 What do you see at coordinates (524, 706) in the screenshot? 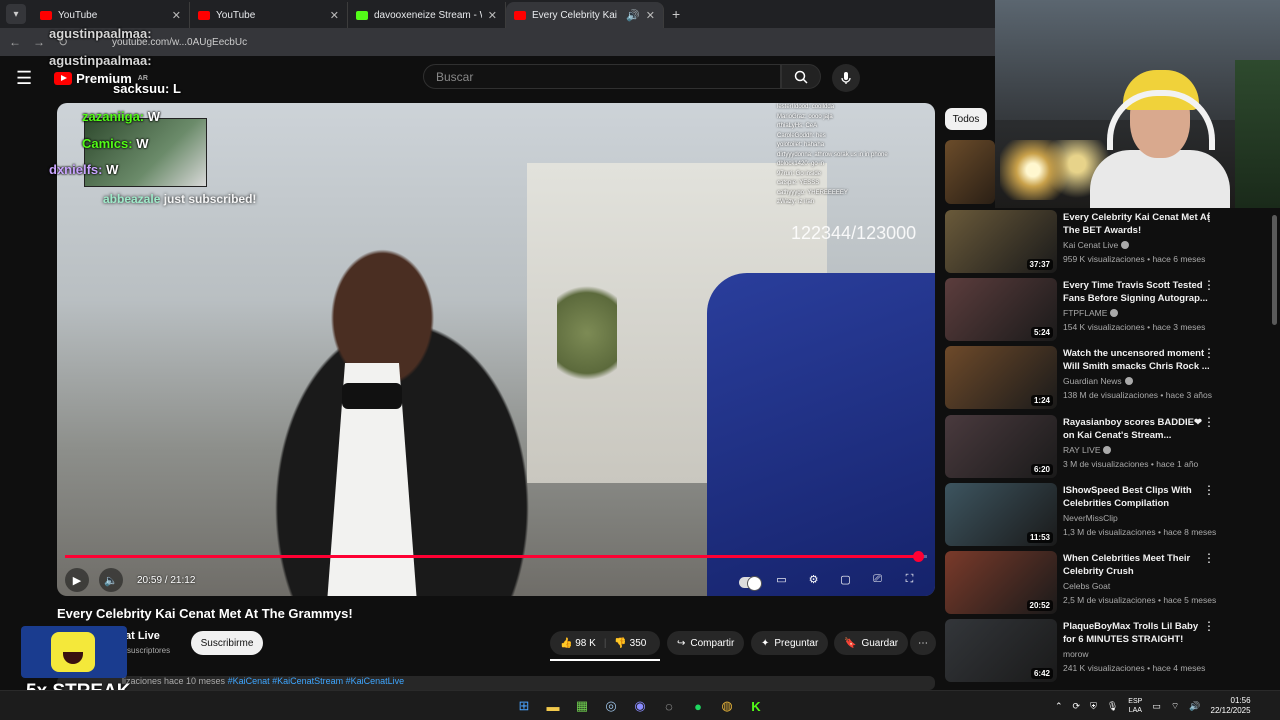
I see `windows-start-icon: ⊞` at bounding box center [524, 706].